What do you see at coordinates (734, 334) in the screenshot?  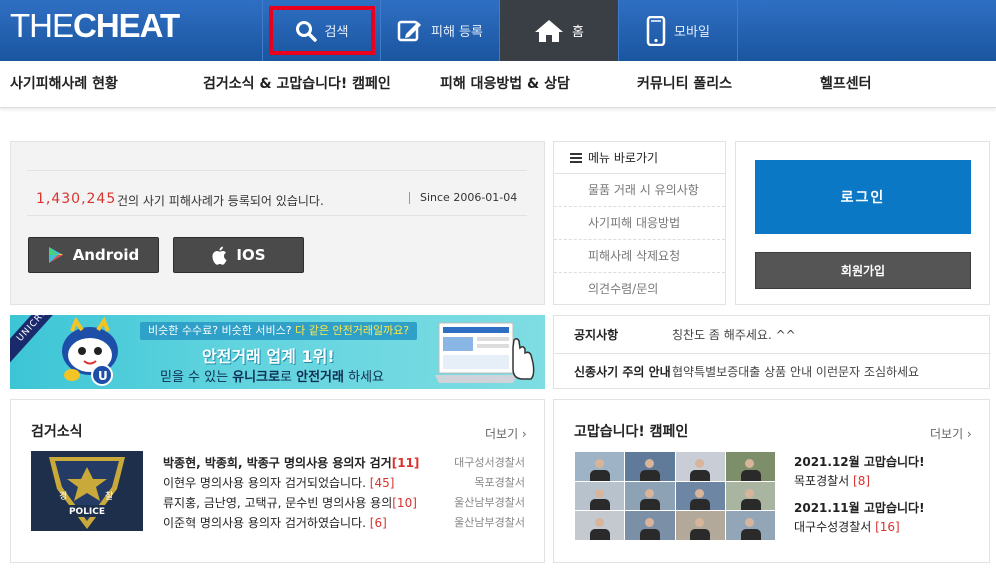 I see `notice-link: 칭찬도 좀 해주세요. ^^` at bounding box center [734, 334].